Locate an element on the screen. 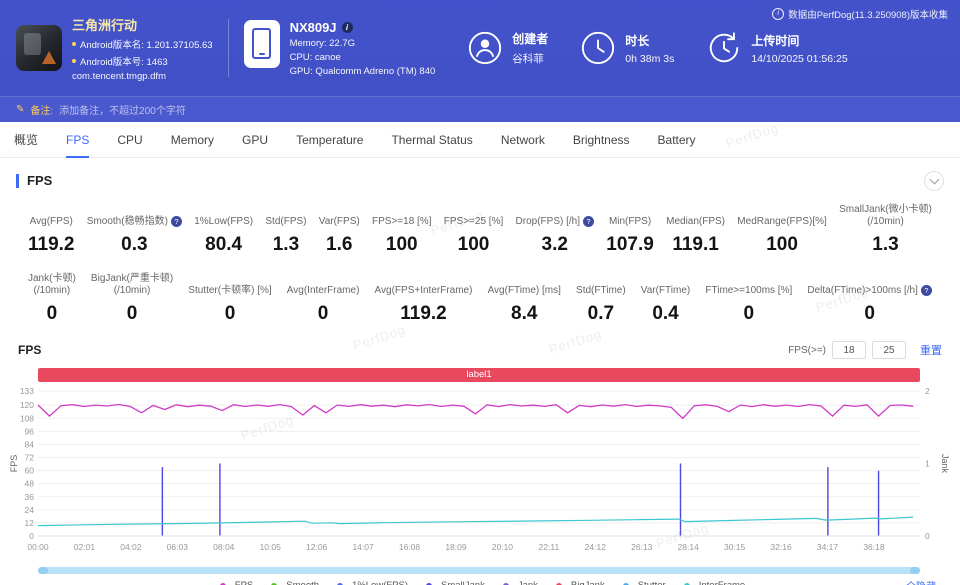 This screenshot has width=960, height=585. svg-text: 08:04 is located at coordinates (224, 547).